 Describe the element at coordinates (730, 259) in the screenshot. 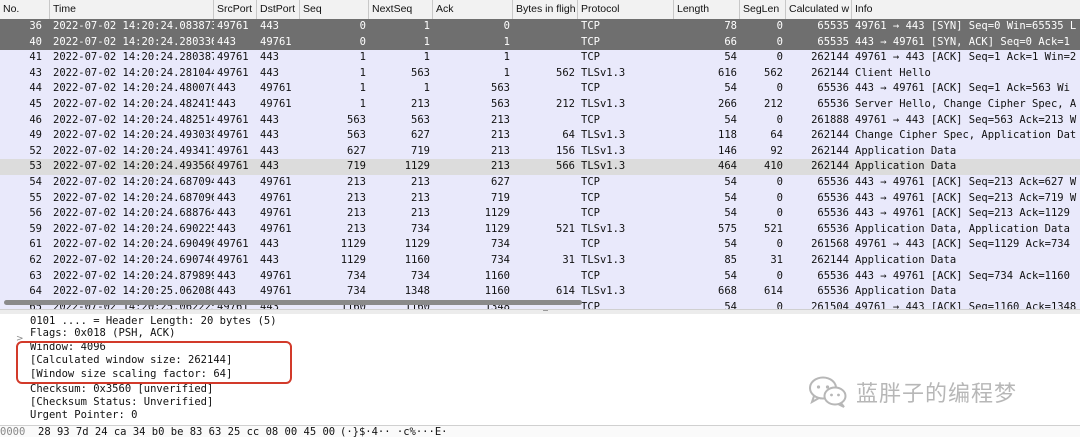

I see `cell-len: 85` at that location.